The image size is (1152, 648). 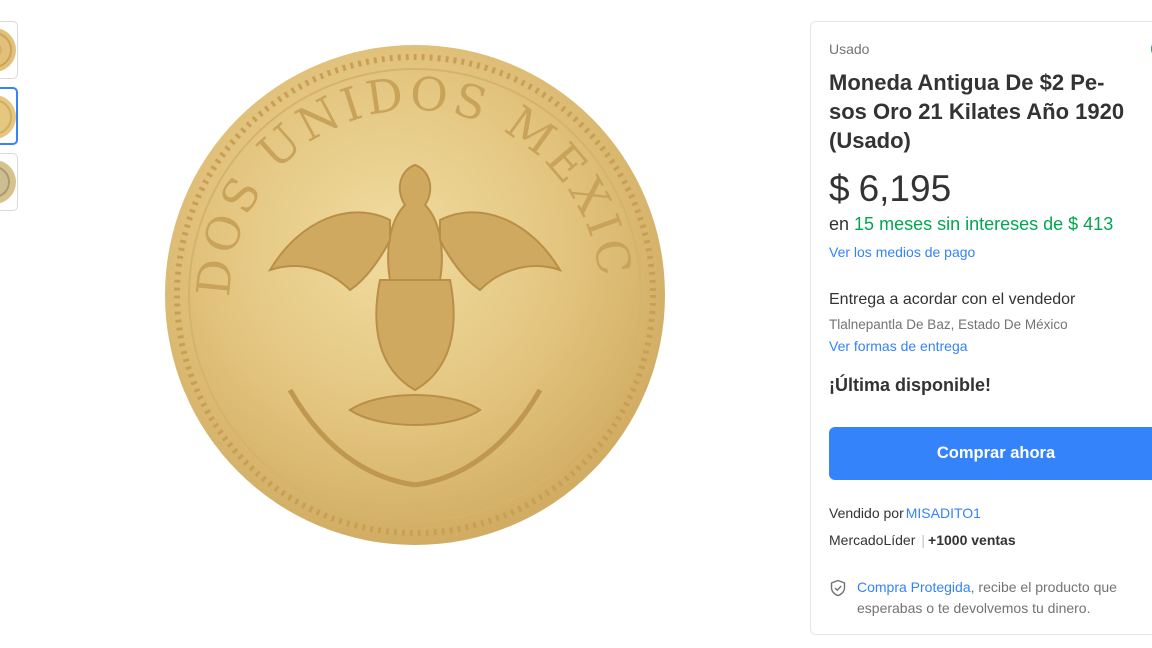 I want to click on shield-check-icon, so click(x=838, y=588).